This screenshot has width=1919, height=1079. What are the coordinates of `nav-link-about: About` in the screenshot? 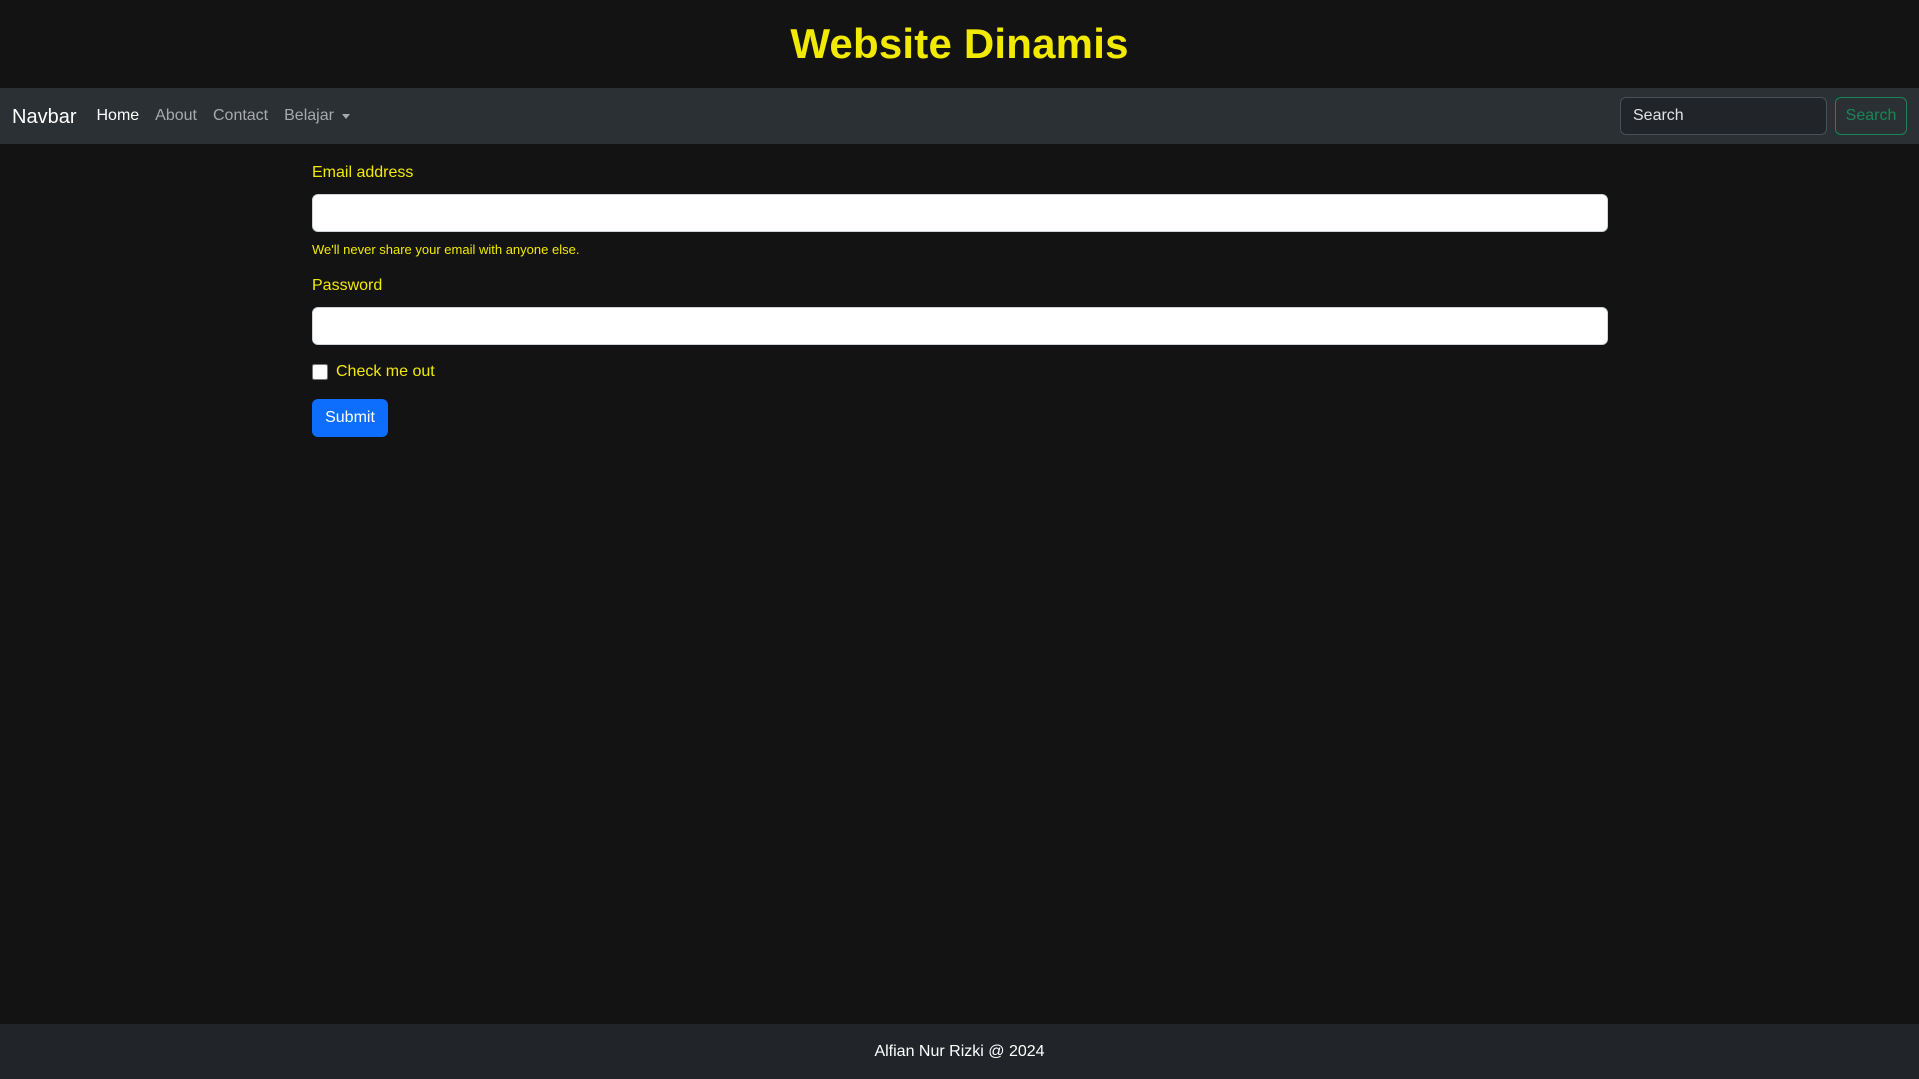 It's located at (176, 116).